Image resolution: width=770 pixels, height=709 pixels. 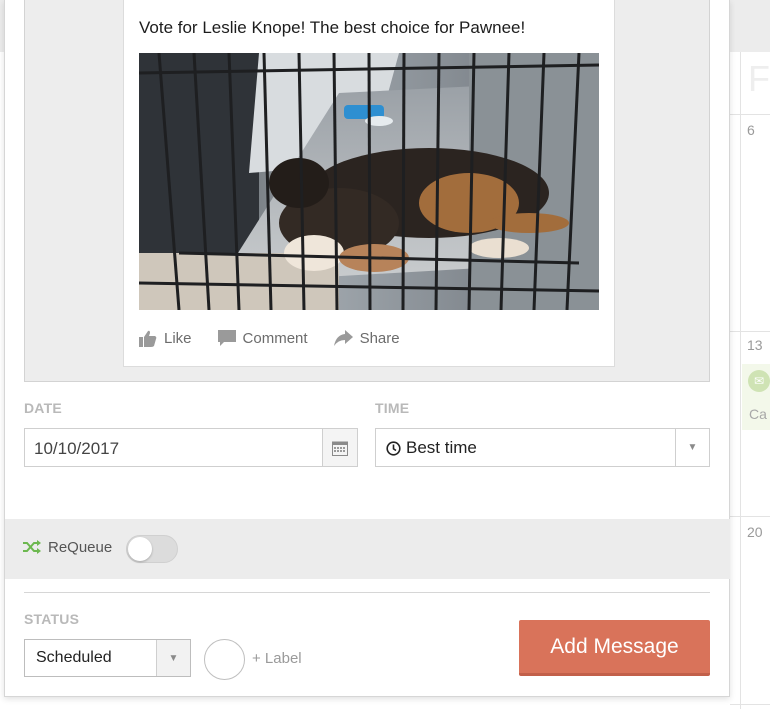 I want to click on add-message-button: Add Message, so click(x=614, y=648).